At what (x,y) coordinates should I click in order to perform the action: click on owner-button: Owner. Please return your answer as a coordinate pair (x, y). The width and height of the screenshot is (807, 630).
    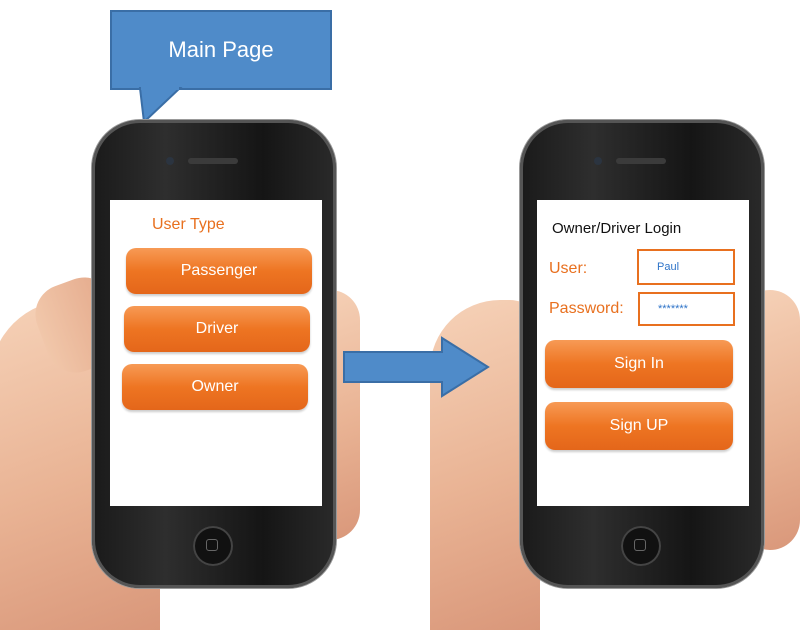
    Looking at the image, I should click on (215, 387).